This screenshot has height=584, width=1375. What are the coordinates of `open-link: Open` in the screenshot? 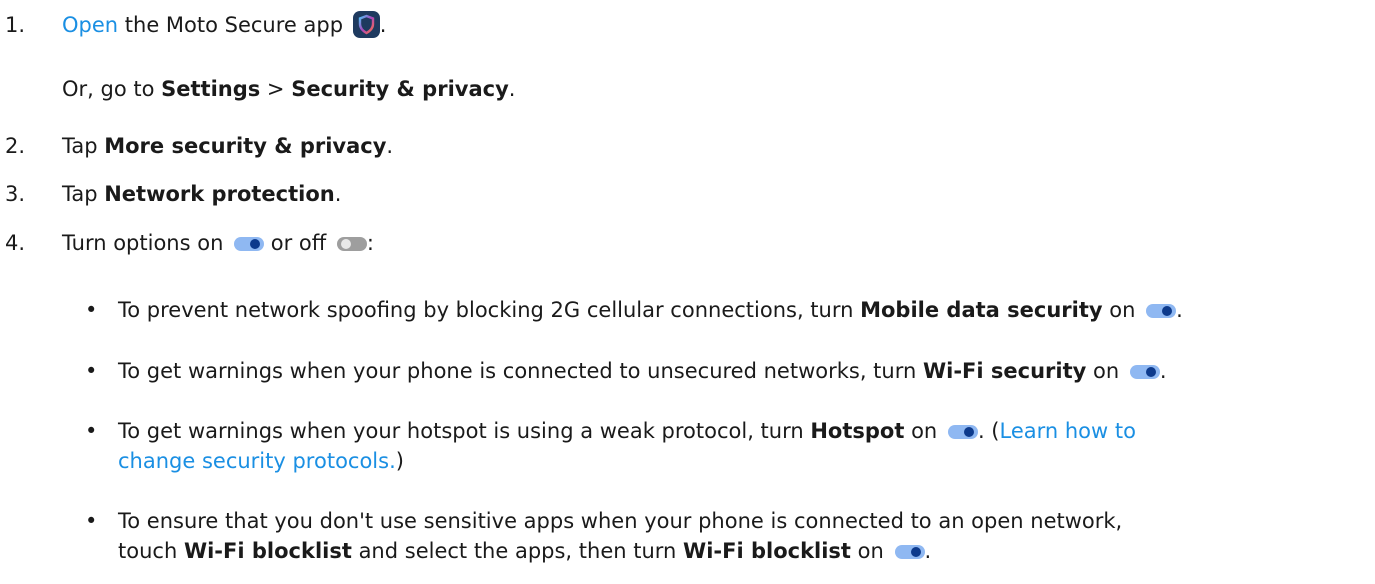 It's located at (90, 25).